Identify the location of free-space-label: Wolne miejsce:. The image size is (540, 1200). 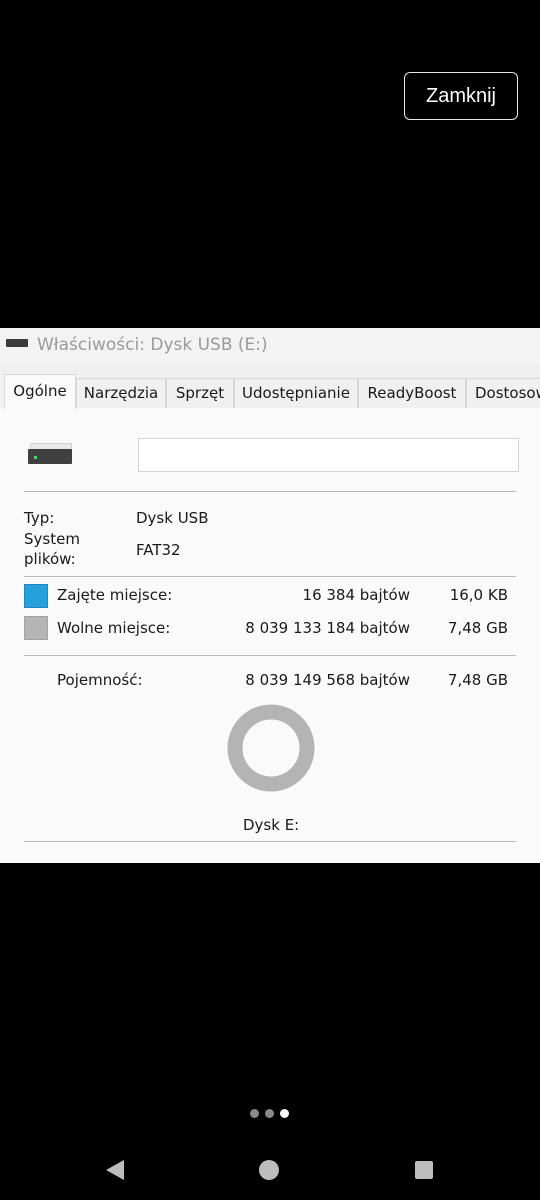
(114, 628).